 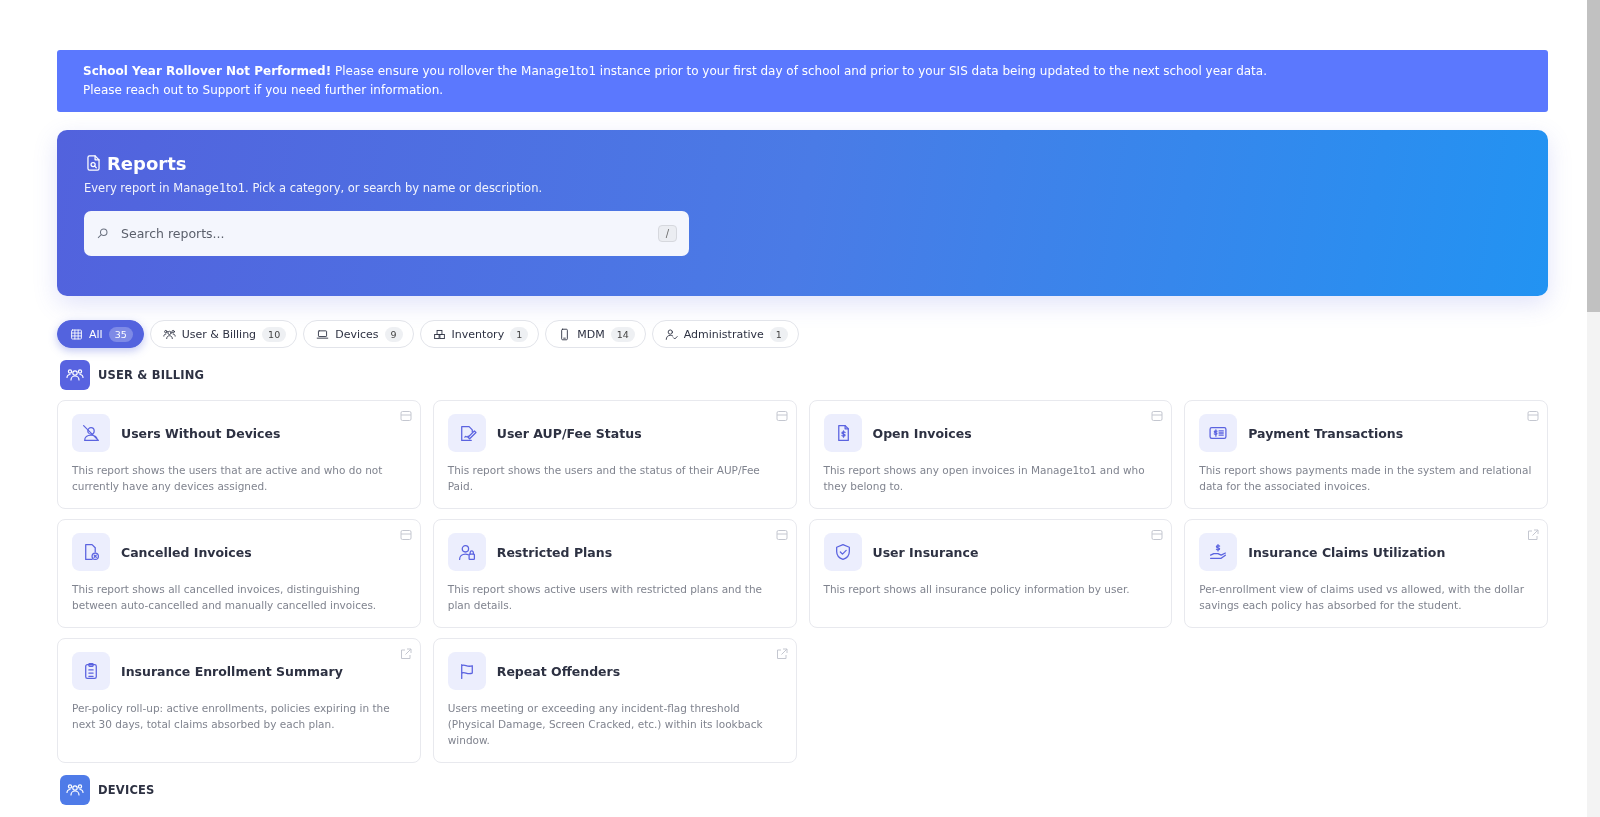 I want to click on report-title: Insurance Claims Utilization, so click(x=1347, y=552).